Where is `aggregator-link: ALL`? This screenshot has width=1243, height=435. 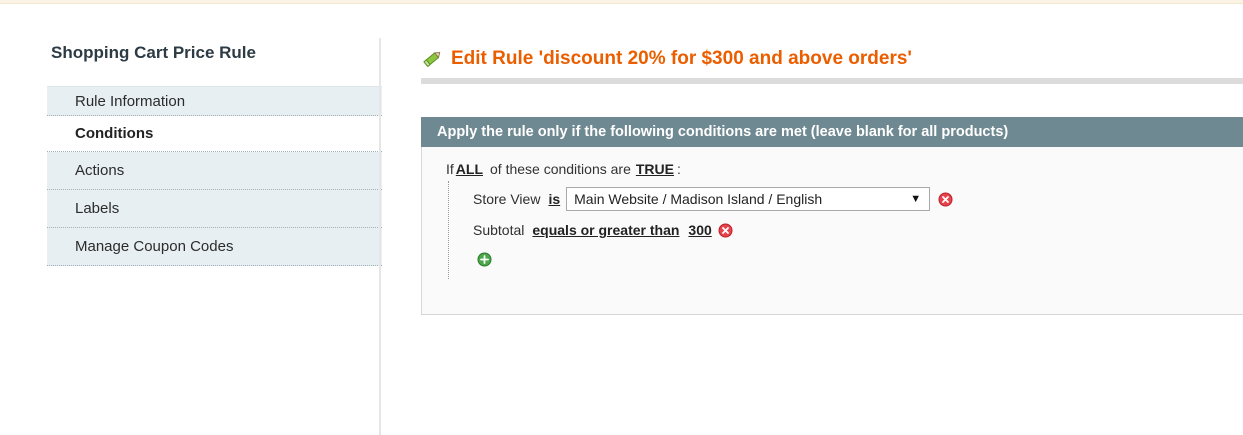
aggregator-link: ALL is located at coordinates (469, 169).